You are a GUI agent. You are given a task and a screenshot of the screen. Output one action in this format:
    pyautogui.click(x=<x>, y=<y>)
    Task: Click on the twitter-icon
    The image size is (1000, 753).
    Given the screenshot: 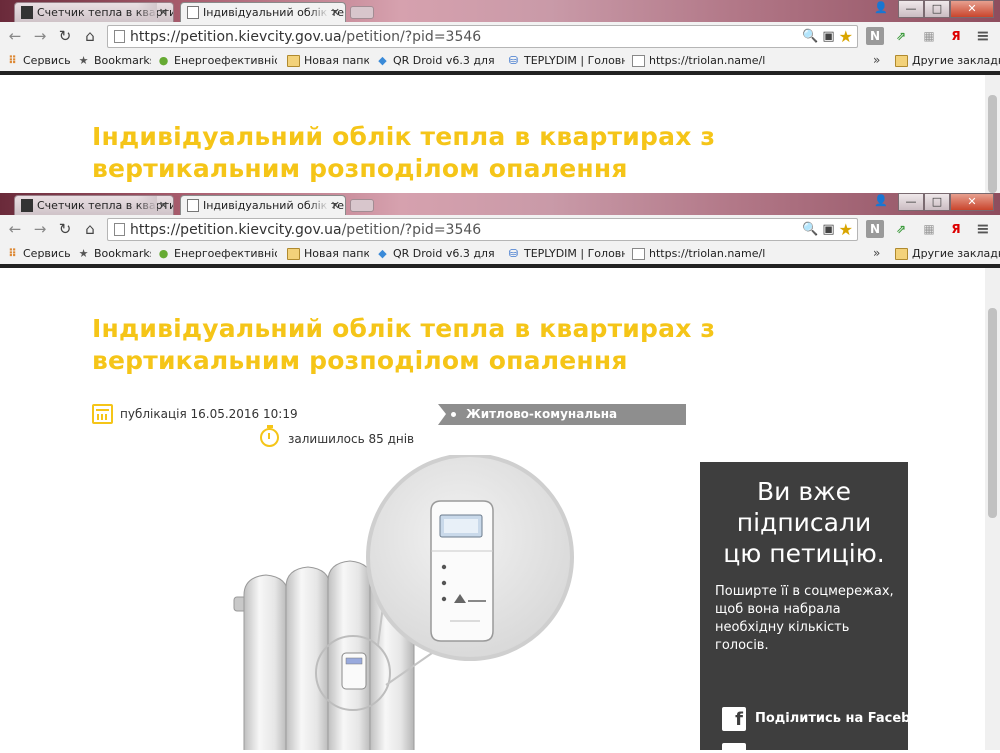 What is the action you would take?
    pyautogui.click(x=734, y=748)
    